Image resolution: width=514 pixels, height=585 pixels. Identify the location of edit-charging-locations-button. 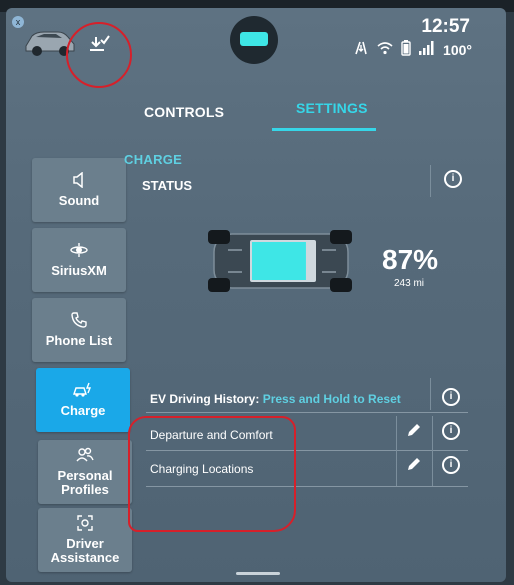
(414, 466).